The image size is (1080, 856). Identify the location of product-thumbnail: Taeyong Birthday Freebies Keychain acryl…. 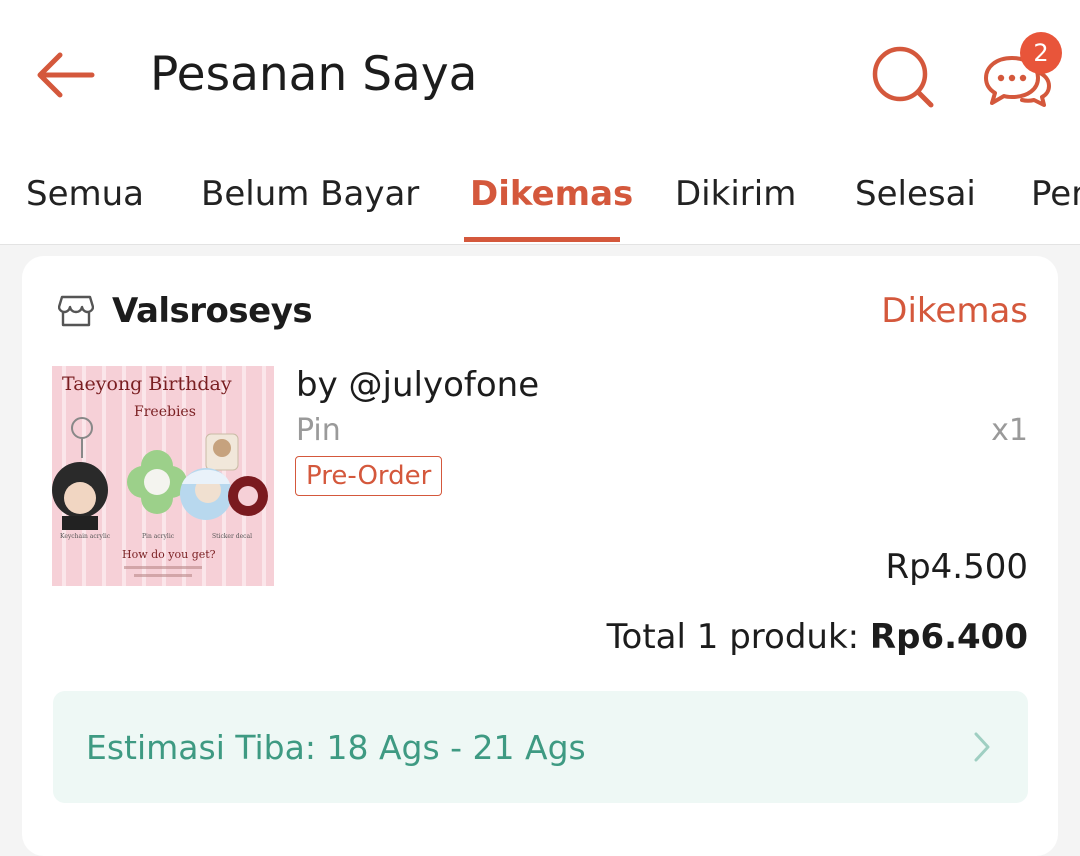
(163, 476).